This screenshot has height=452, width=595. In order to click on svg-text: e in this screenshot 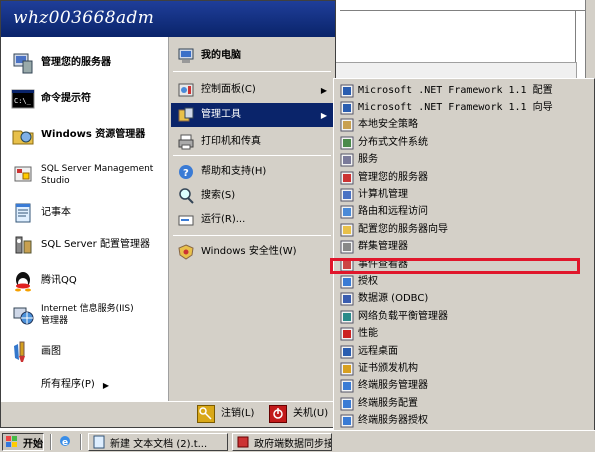, I will do `click(65, 443)`.